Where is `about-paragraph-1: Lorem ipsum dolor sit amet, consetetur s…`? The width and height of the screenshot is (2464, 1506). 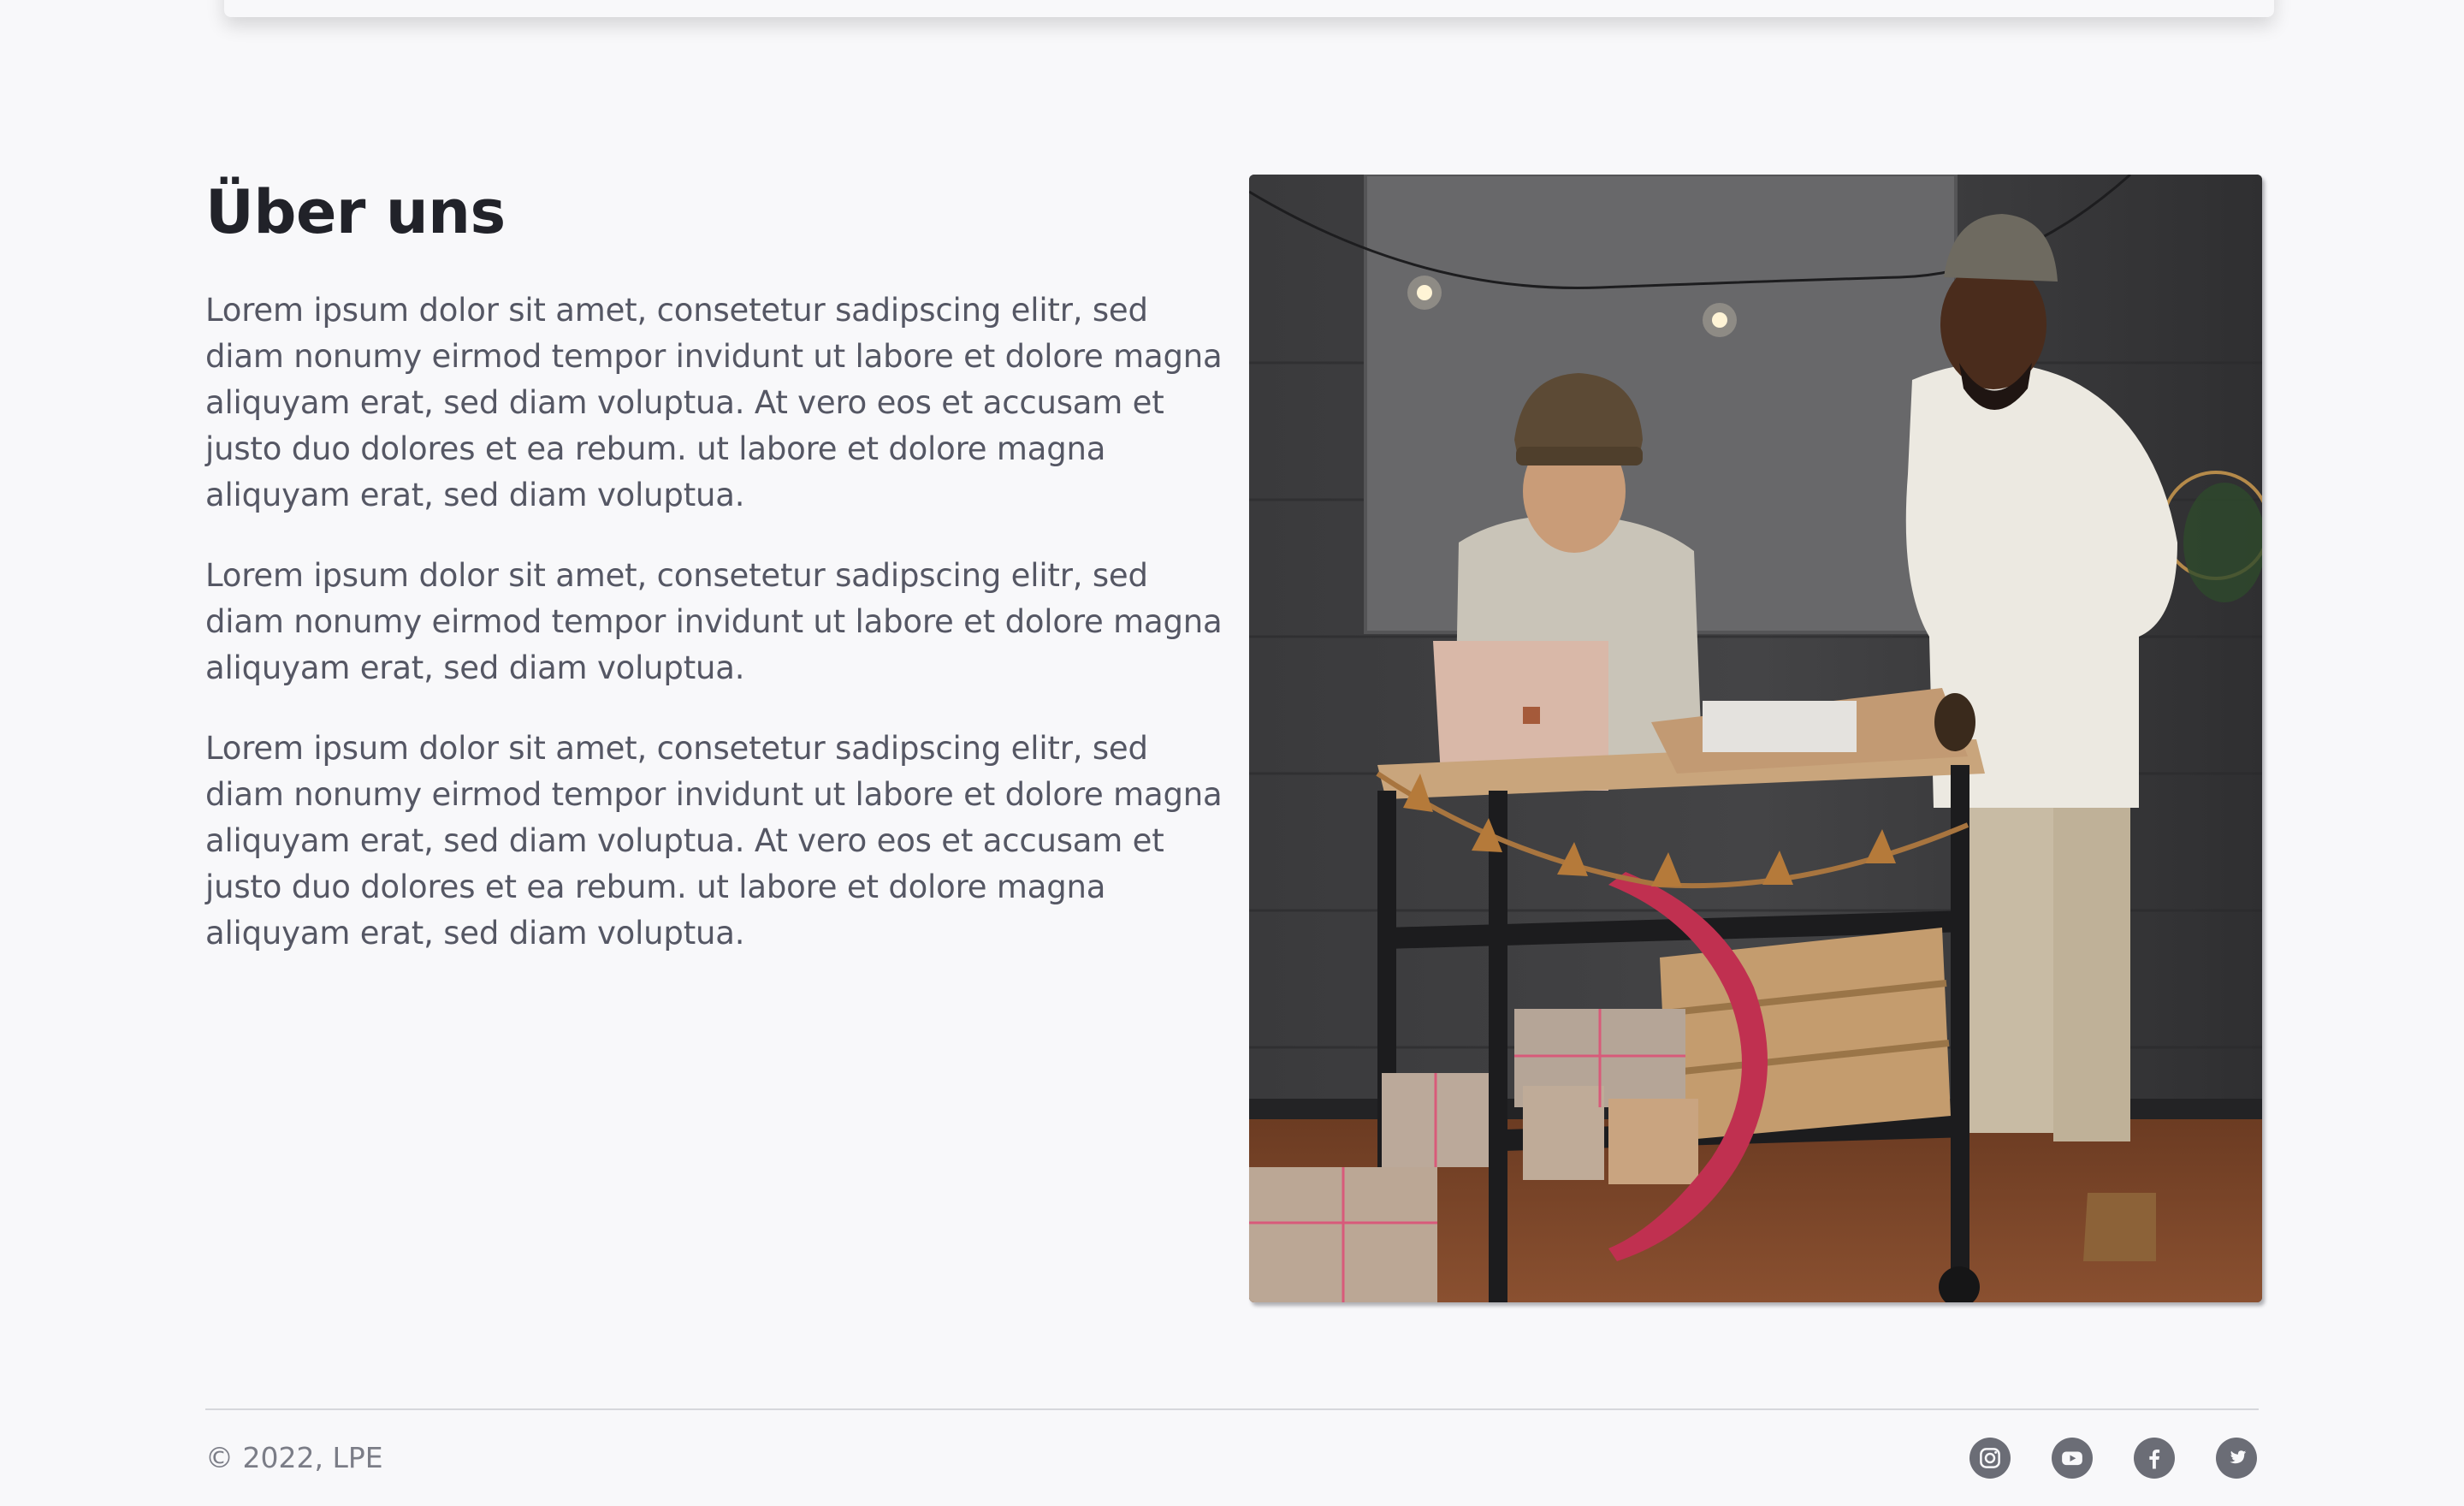
about-paragraph-1: Lorem ipsum dolor sit amet, consetetur s… is located at coordinates (714, 402).